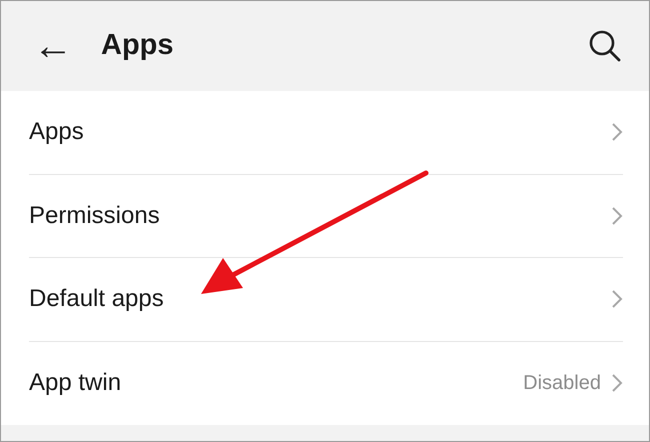  I want to click on search-icon, so click(605, 46).